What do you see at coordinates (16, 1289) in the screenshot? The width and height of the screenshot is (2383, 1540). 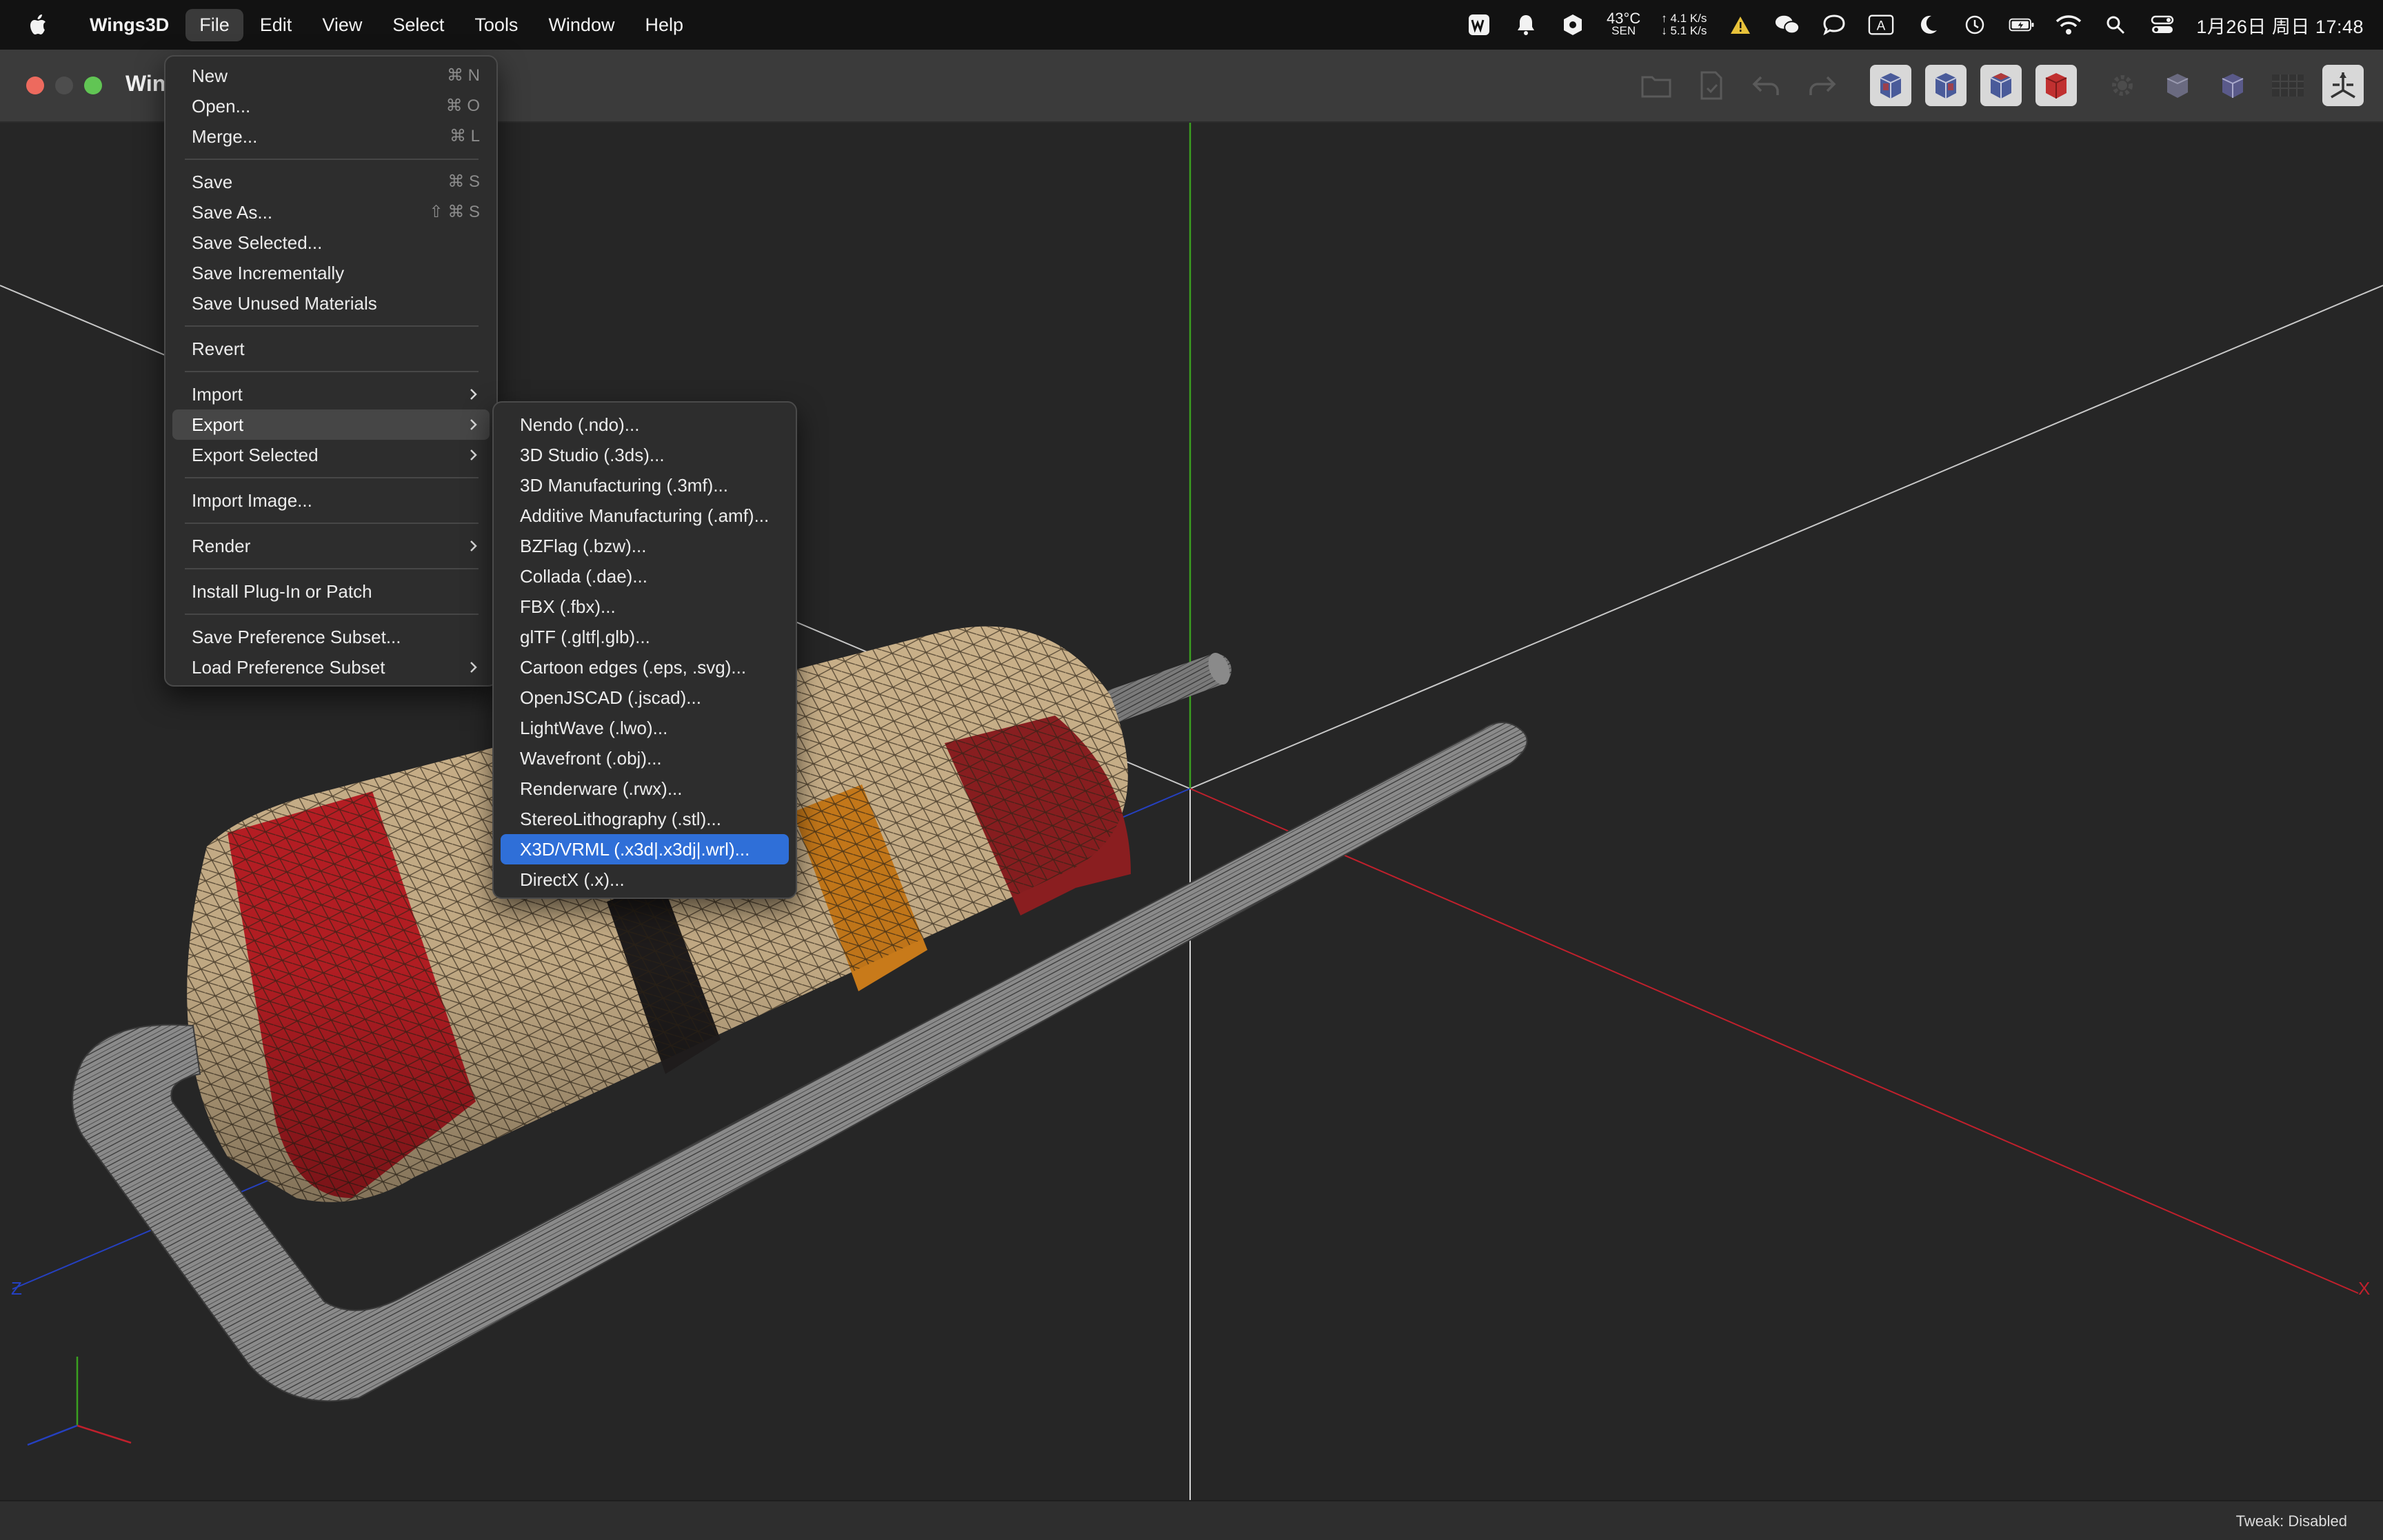 I see `z-axis-label: Z` at bounding box center [16, 1289].